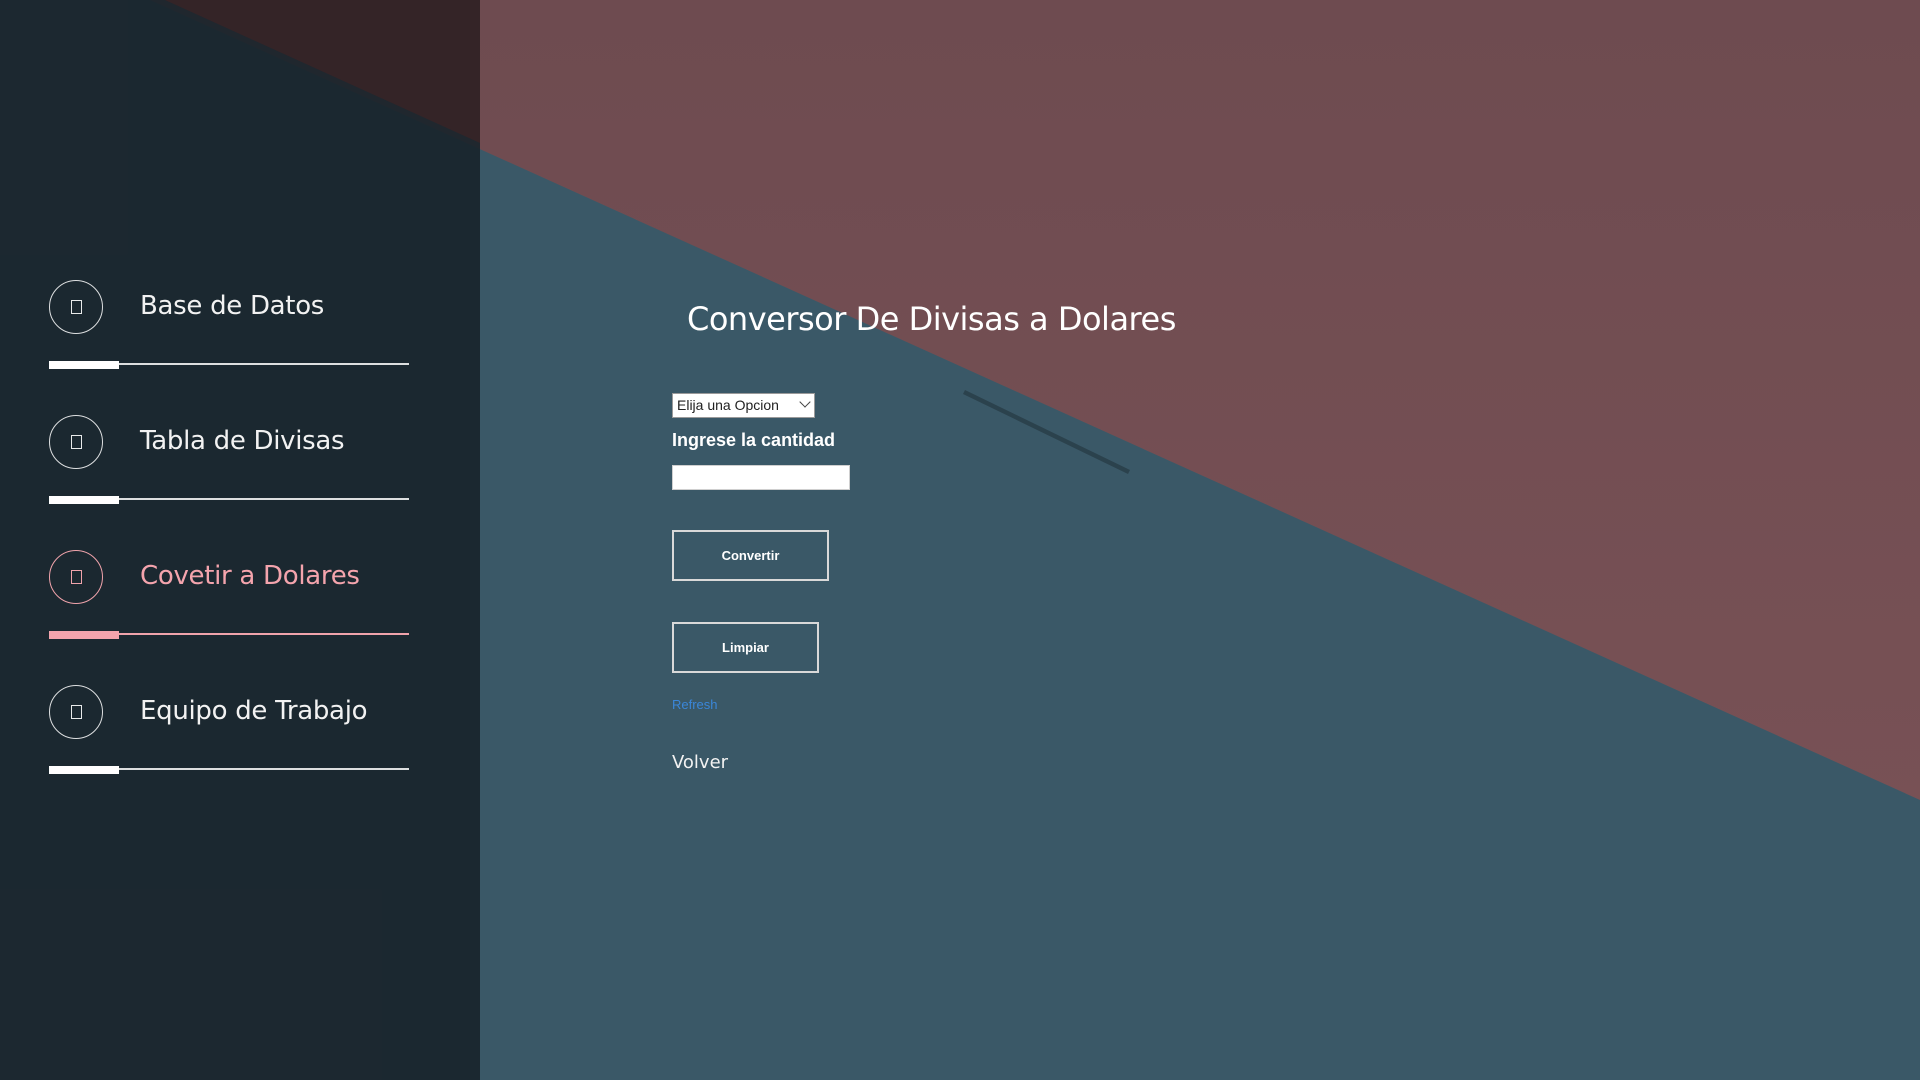 The width and height of the screenshot is (1920, 1080). Describe the element at coordinates (750, 555) in the screenshot. I see `convert-button: Convertir` at that location.